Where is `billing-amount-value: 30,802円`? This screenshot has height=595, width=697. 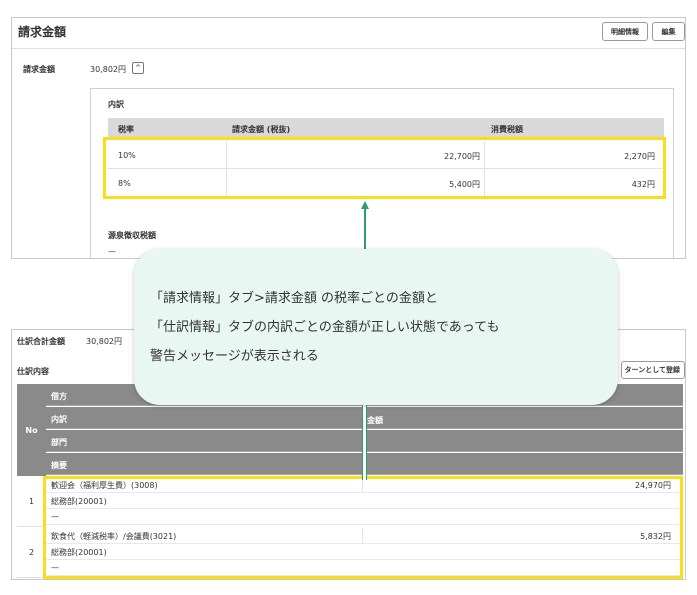
billing-amount-value: 30,802円 is located at coordinates (108, 69).